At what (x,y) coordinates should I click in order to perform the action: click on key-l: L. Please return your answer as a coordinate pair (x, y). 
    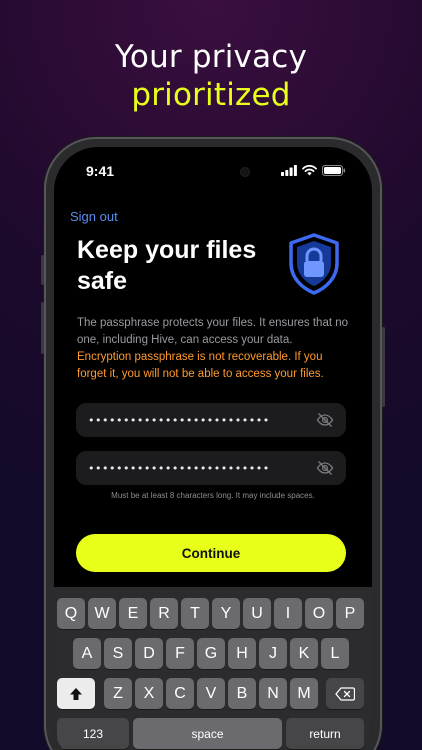
    Looking at the image, I should click on (335, 653).